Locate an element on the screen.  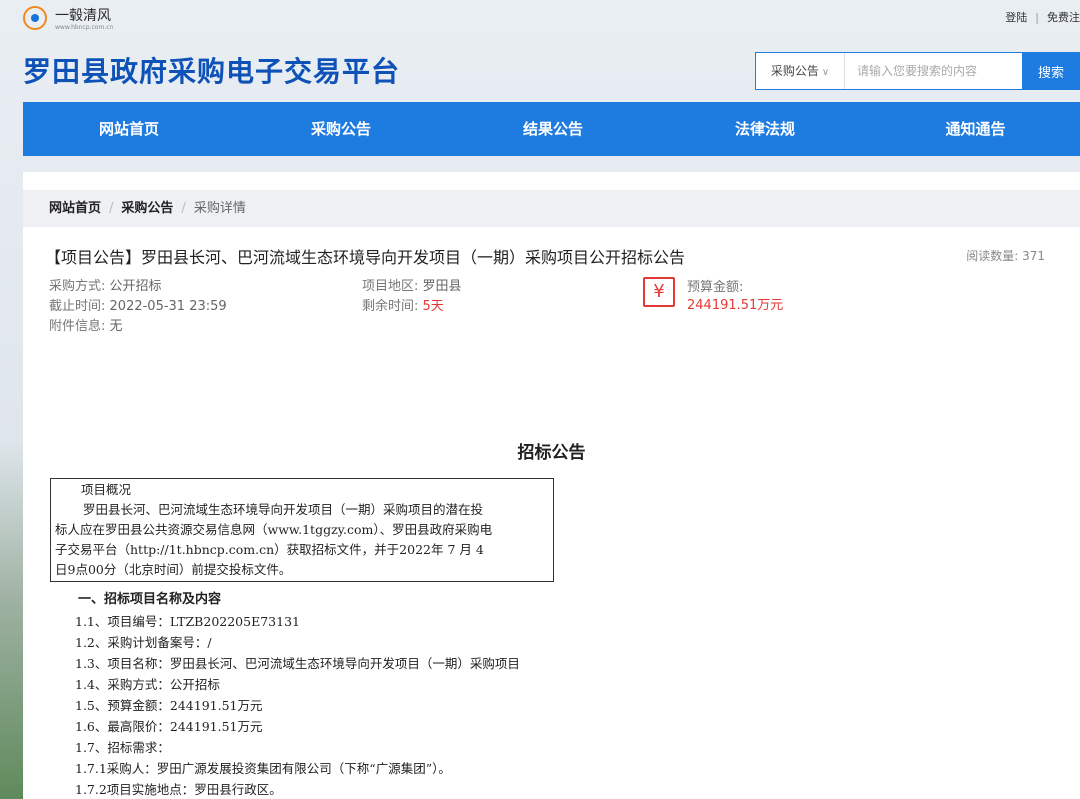
overview-line: 日9点00分（北京时间）前提交投标文件。 is located at coordinates (173, 569).